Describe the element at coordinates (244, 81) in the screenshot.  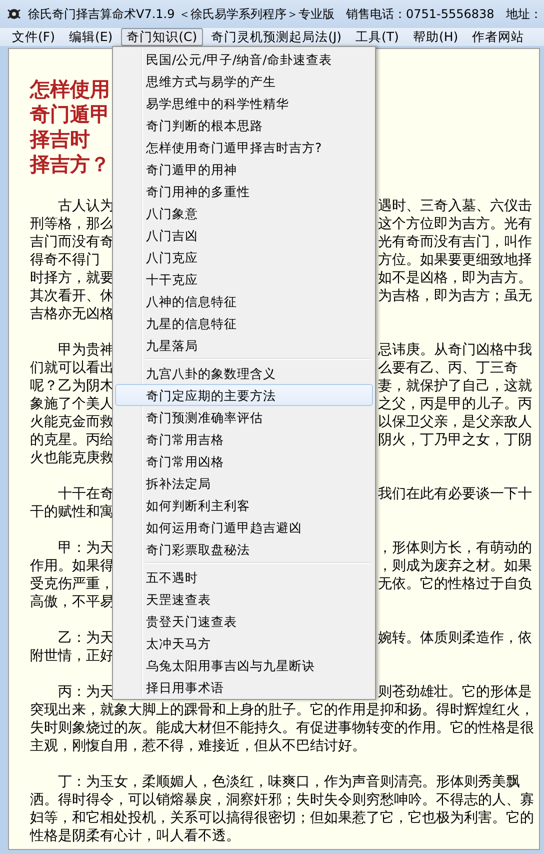
I see `menu-option: 思维方式与易学的产生` at that location.